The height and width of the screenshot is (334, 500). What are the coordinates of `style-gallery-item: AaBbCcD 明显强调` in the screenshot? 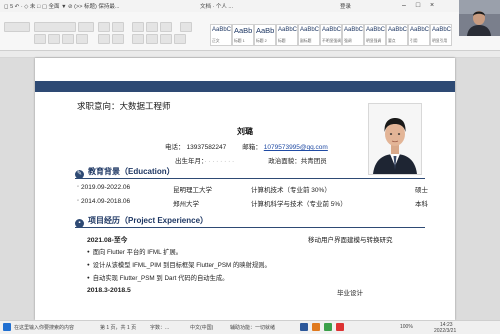 It's located at (375, 35).